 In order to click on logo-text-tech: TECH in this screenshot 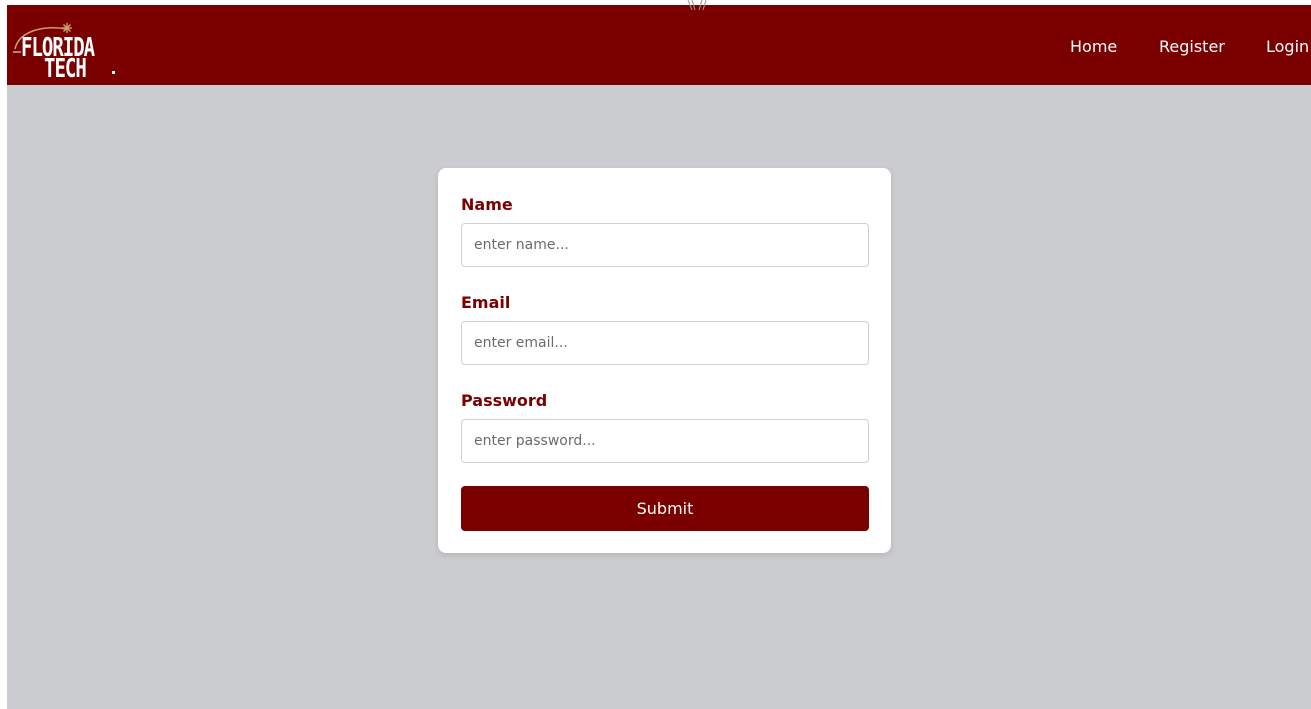, I will do `click(65, 69)`.